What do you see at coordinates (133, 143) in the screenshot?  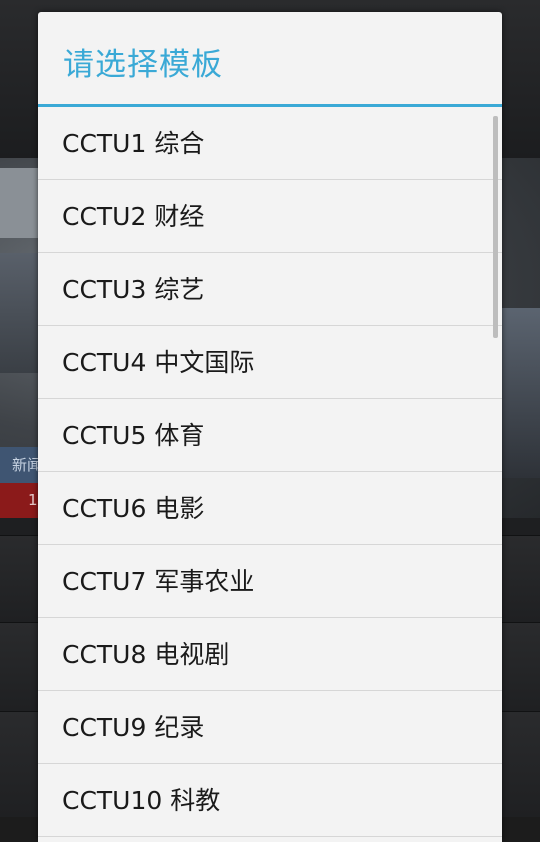 I see `list-item-label: CCTU1 综合` at bounding box center [133, 143].